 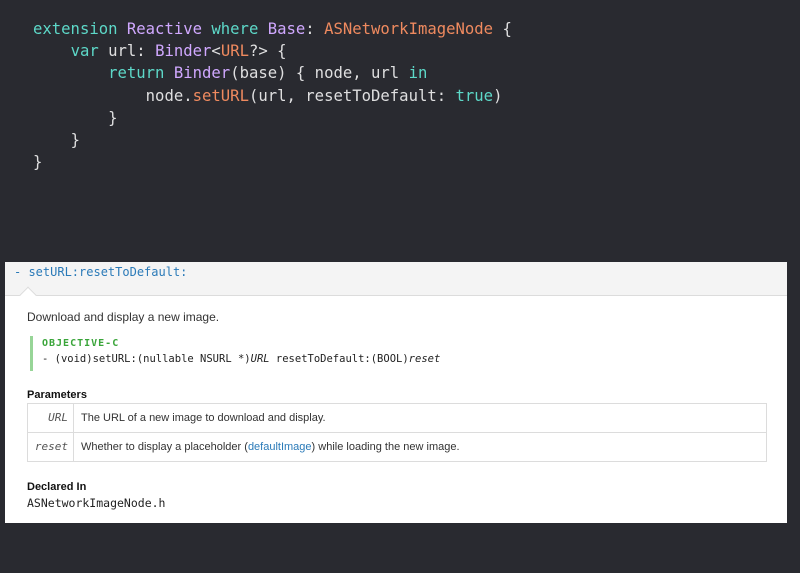 I want to click on signature-middle: resetToDefault:(BOOL), so click(x=339, y=359).